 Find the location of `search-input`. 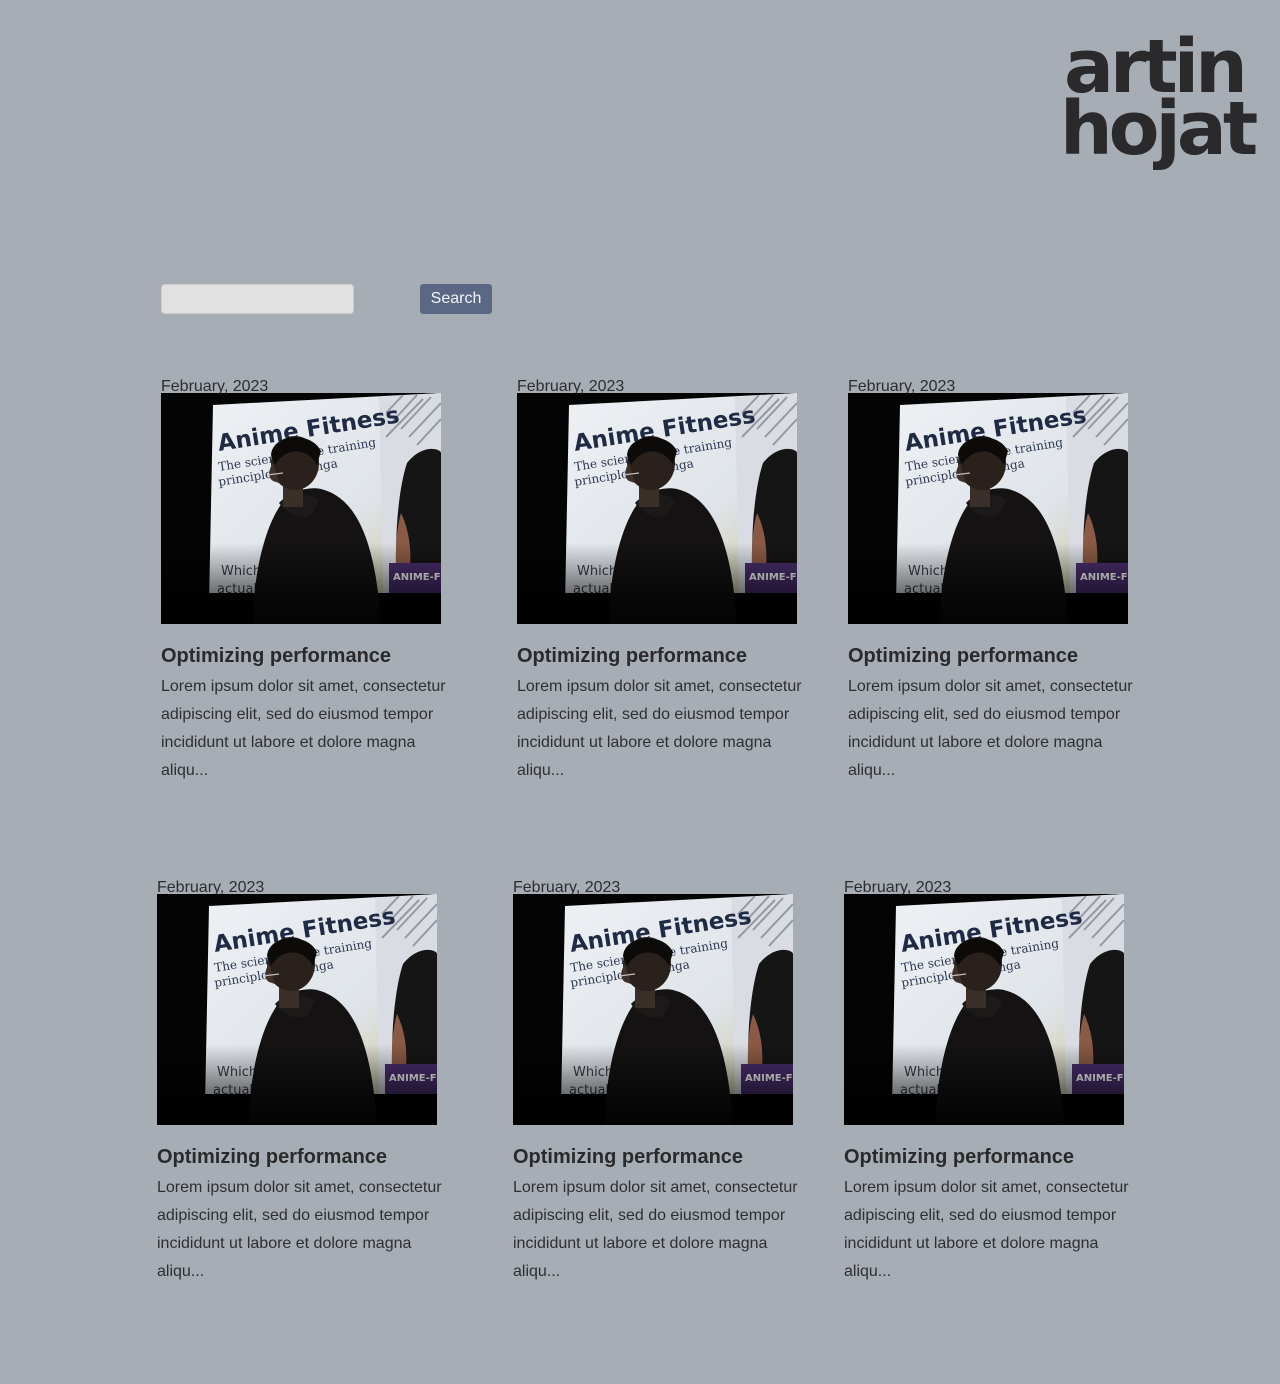

search-input is located at coordinates (257, 299).